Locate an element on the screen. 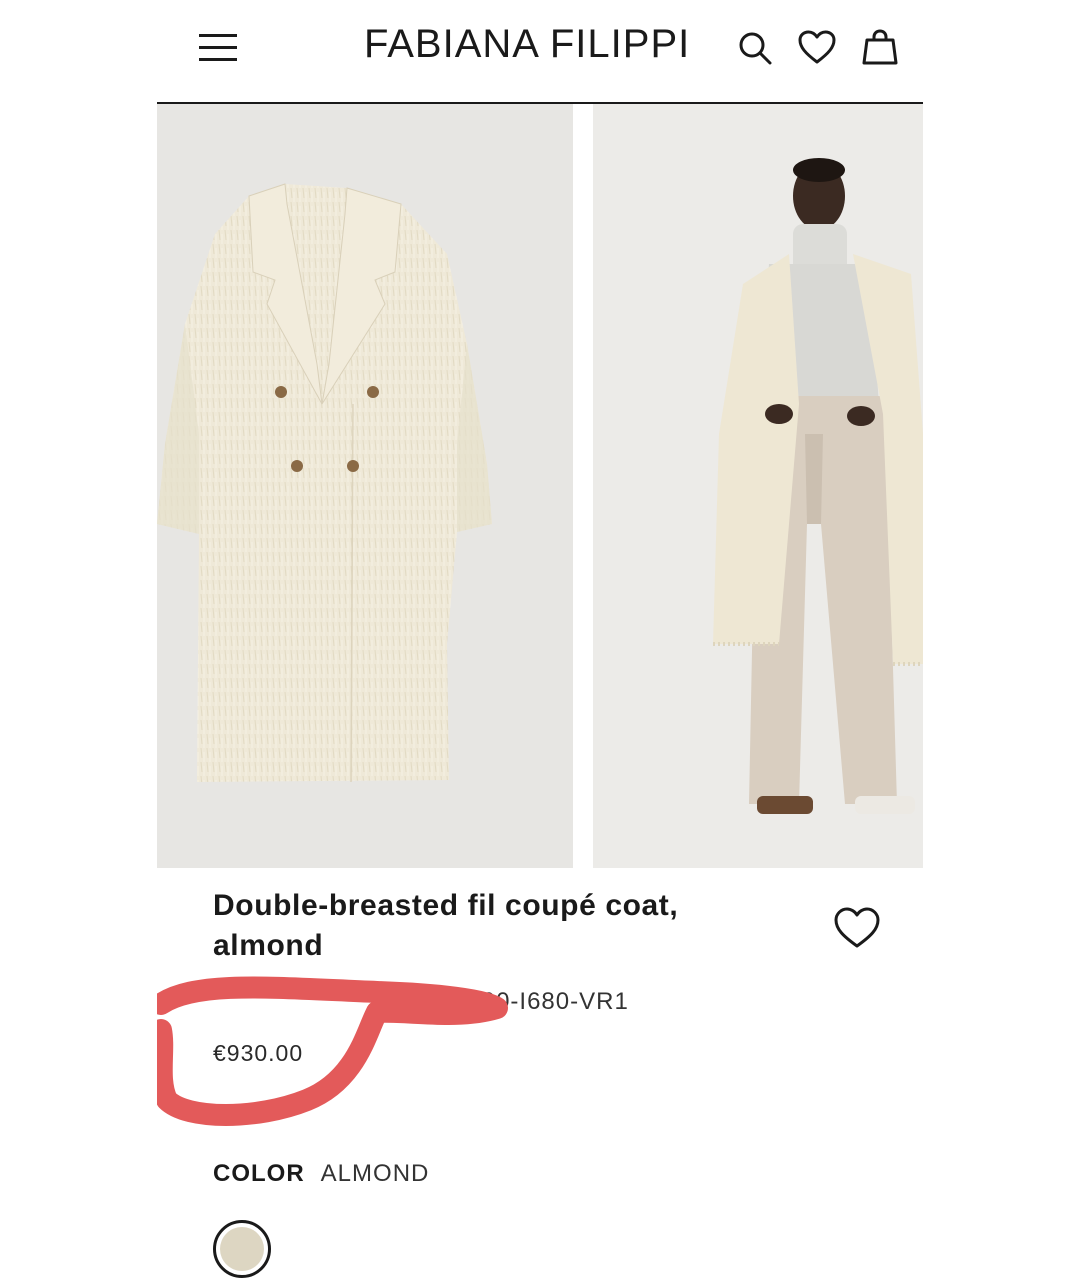 The width and height of the screenshot is (1080, 1280). model-wearing-coat-illustration is located at coordinates (818, 486).